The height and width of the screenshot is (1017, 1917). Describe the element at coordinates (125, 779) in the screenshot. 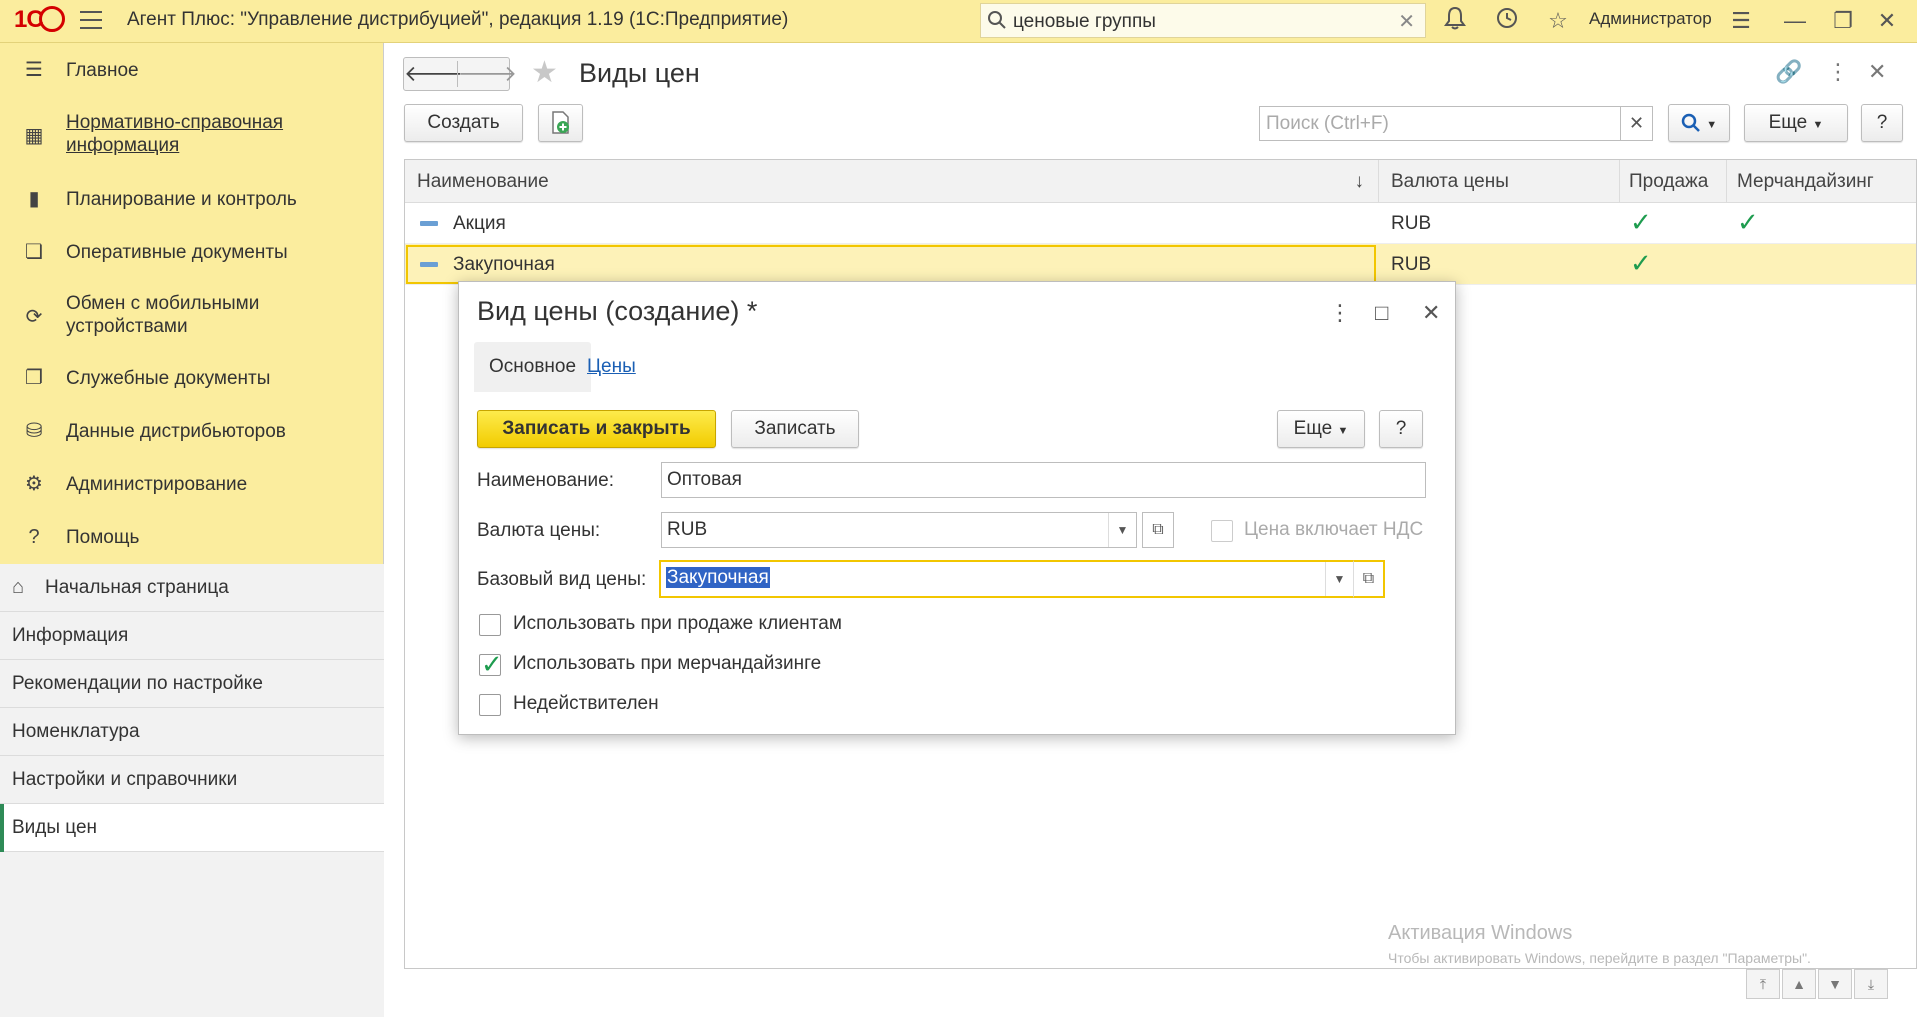

I see `open-window-label: Настройки и справочники` at that location.